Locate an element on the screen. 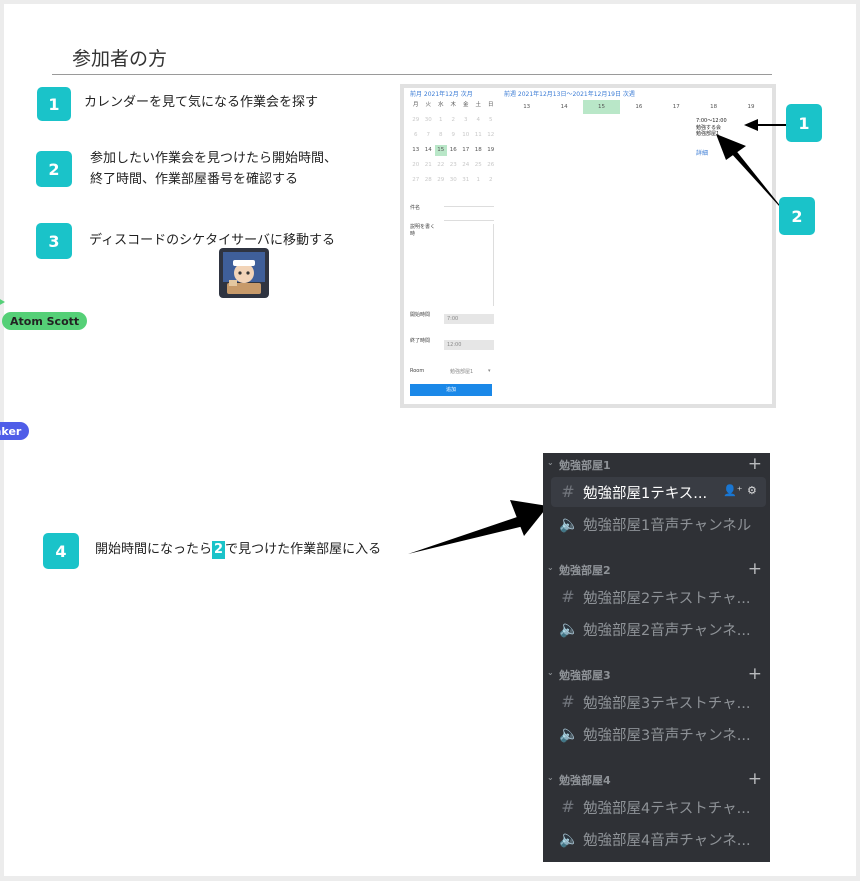  step-3-badge: 3 is located at coordinates (54, 241).